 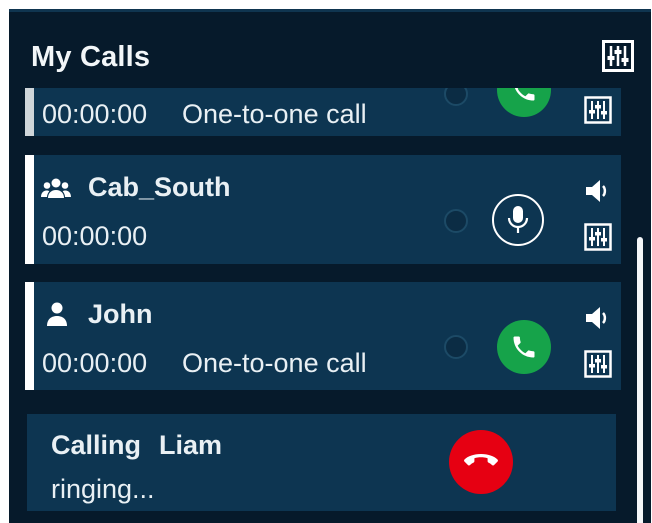 I want to click on call-name: Cab_South, so click(x=159, y=187).